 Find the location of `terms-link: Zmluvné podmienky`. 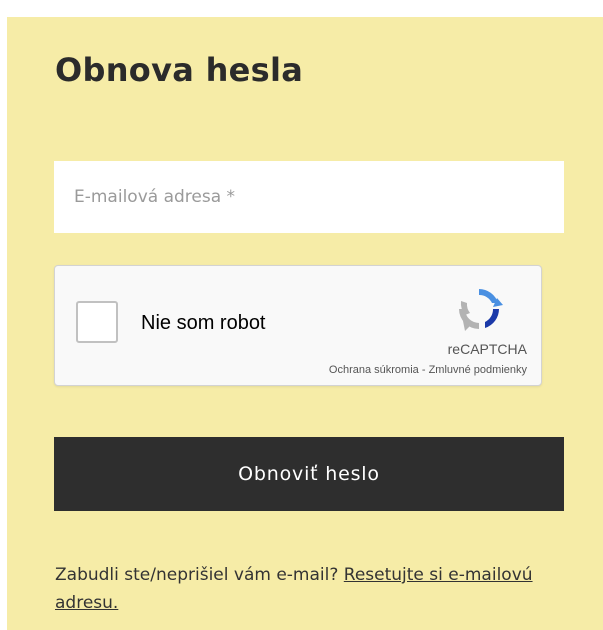

terms-link: Zmluvné podmienky is located at coordinates (478, 370).